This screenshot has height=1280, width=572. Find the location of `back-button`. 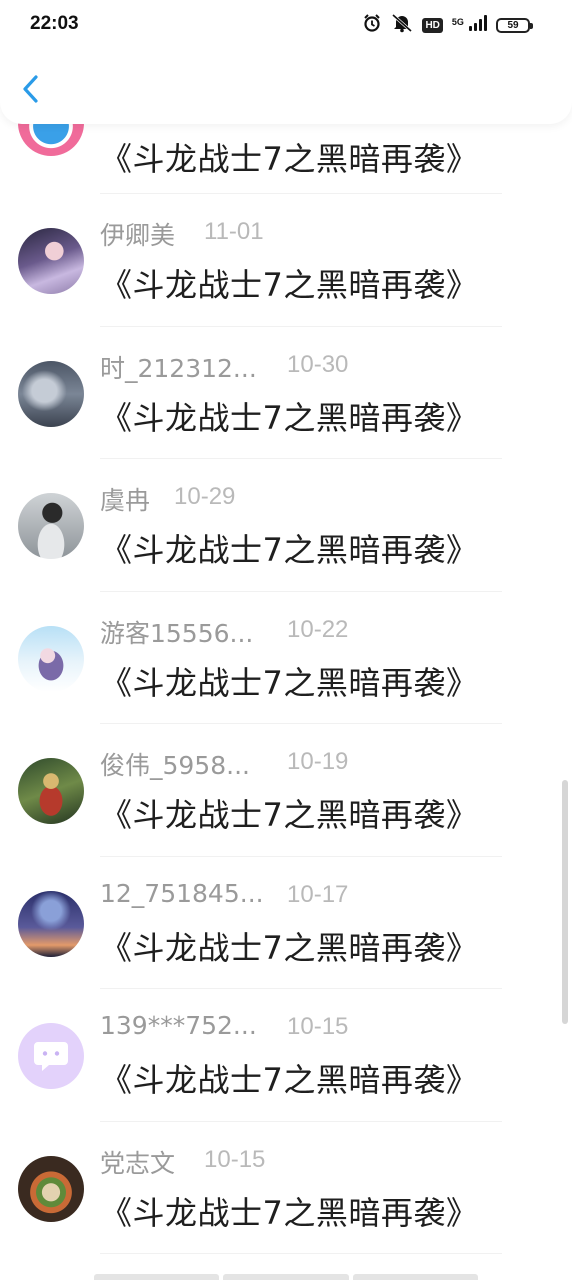

back-button is located at coordinates (31, 89).